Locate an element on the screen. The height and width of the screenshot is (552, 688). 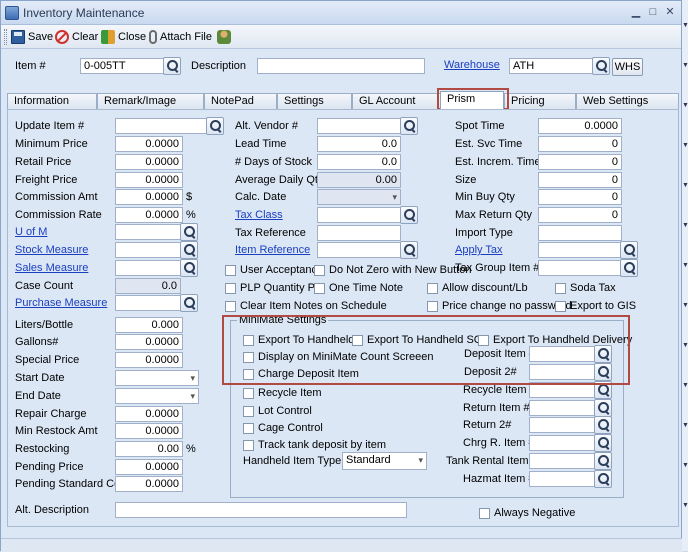
sales-measure-search-icon is located at coordinates (189, 268).